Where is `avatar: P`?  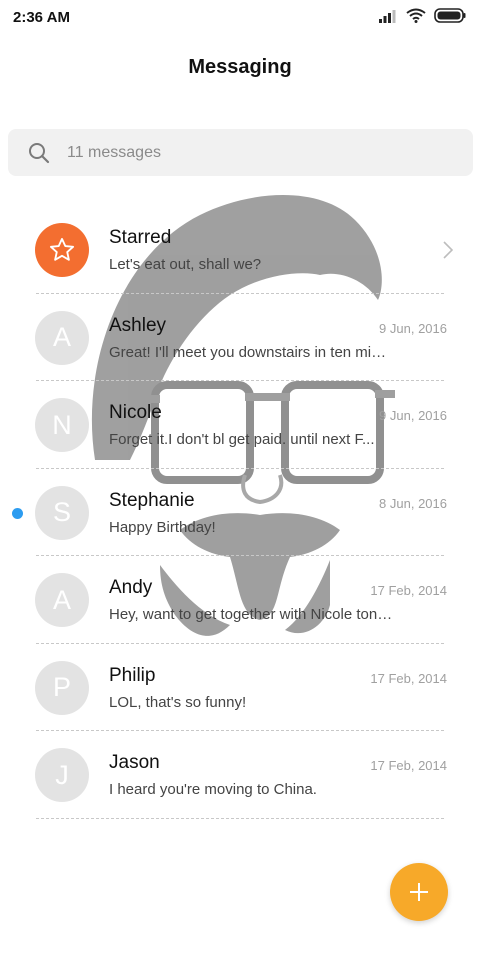 avatar: P is located at coordinates (62, 687).